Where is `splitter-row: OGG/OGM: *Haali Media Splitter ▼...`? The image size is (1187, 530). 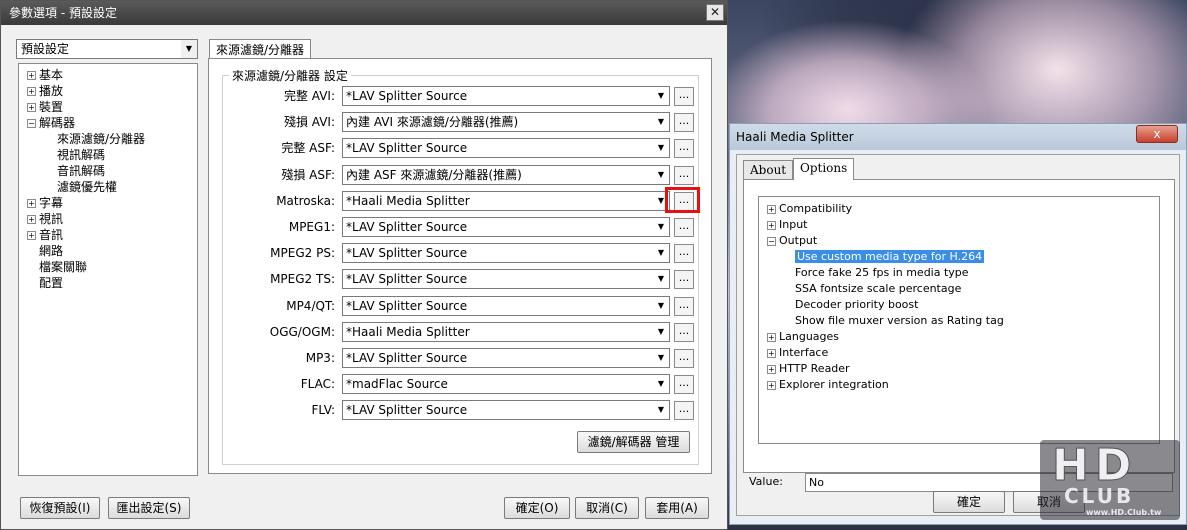 splitter-row: OGG/OGM: *Haali Media Splitter ▼... is located at coordinates (458, 331).